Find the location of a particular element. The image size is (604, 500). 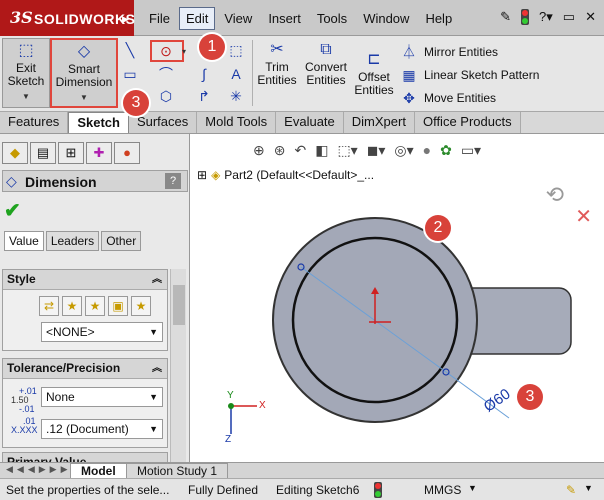

tab-other: Other is located at coordinates (121, 241).